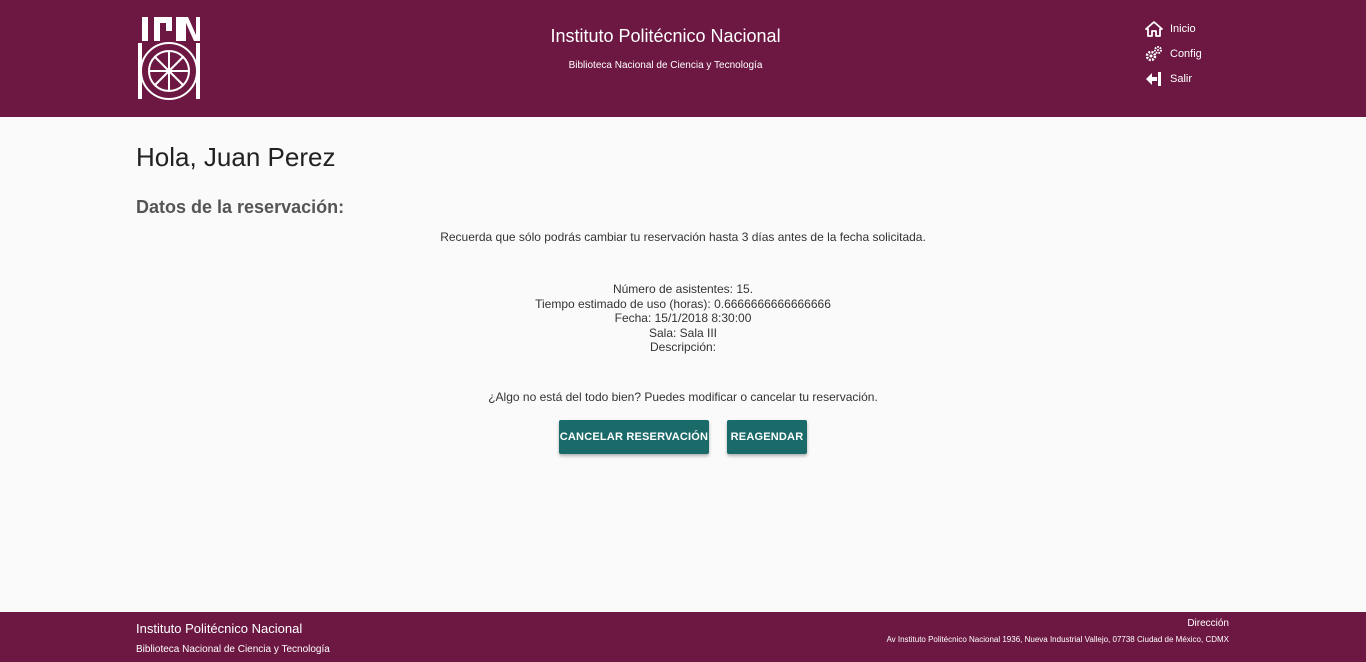  What do you see at coordinates (767, 437) in the screenshot?
I see `reschedule-button: REAGENDAR` at bounding box center [767, 437].